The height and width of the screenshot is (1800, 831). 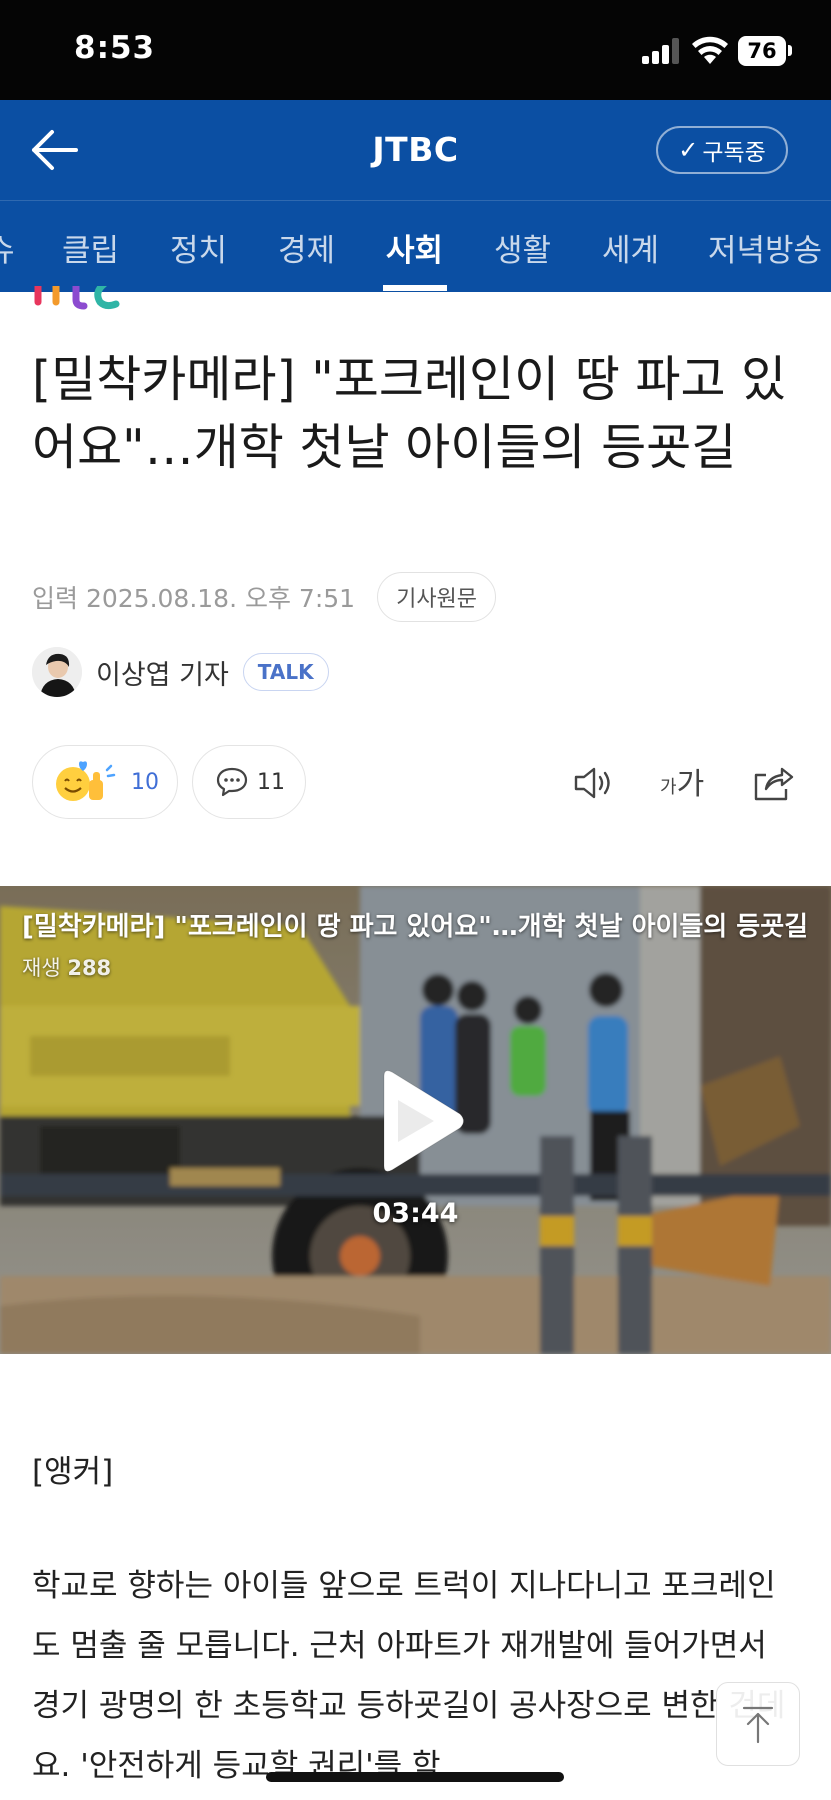 I want to click on speaker-icon, so click(x=592, y=783).